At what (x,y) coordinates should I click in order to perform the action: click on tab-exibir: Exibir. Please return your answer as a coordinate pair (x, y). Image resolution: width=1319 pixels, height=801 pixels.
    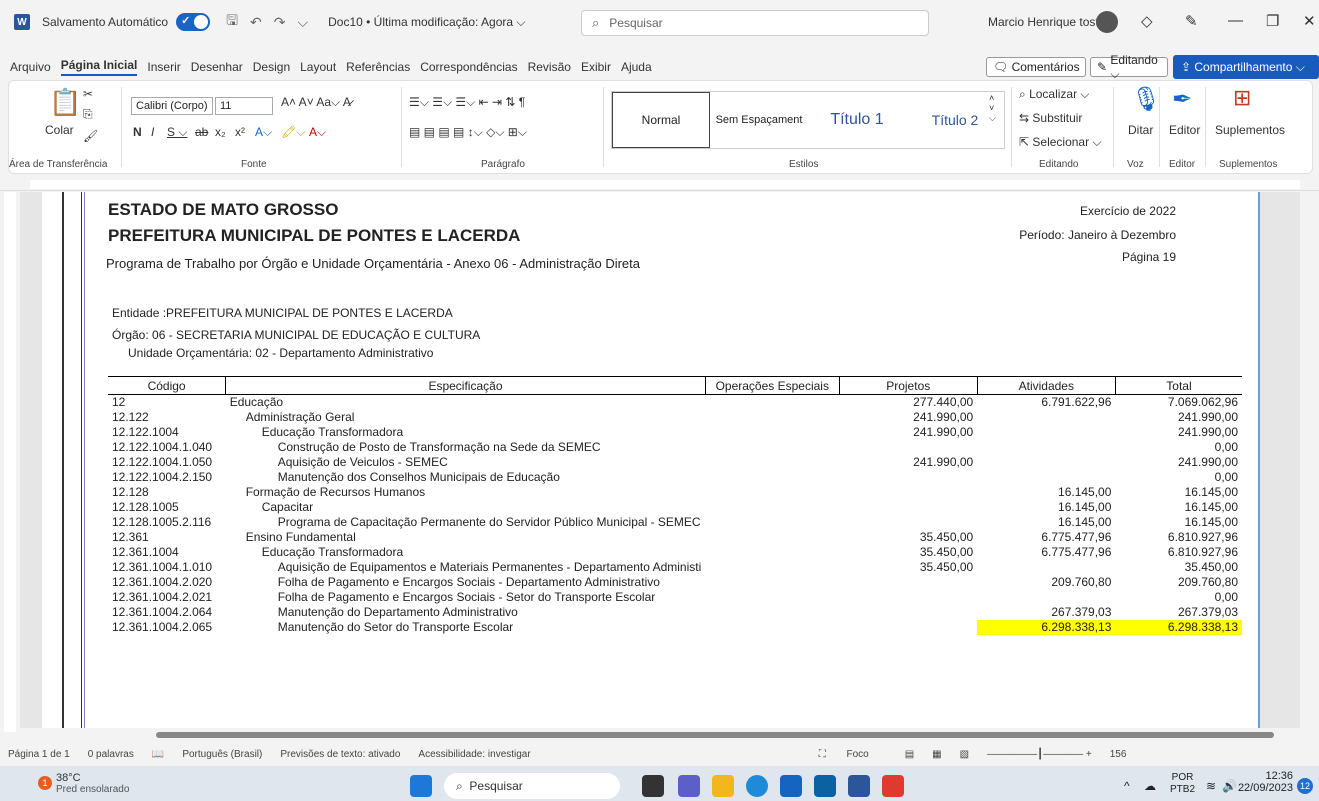
    Looking at the image, I should click on (596, 67).